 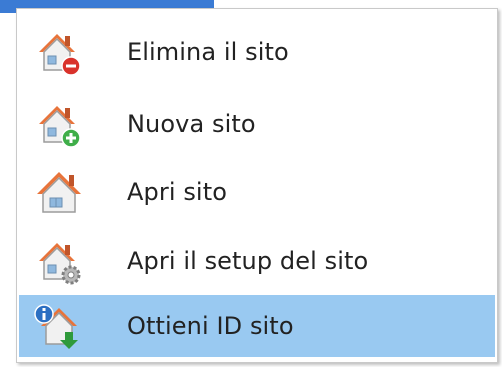 I want to click on menu-item-label: Nuova sito, so click(x=191, y=124).